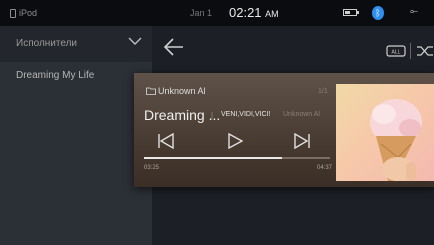 This screenshot has width=434, height=245. What do you see at coordinates (55, 75) in the screenshot?
I see `sidebar-item-label: Dreaming My Life` at bounding box center [55, 75].